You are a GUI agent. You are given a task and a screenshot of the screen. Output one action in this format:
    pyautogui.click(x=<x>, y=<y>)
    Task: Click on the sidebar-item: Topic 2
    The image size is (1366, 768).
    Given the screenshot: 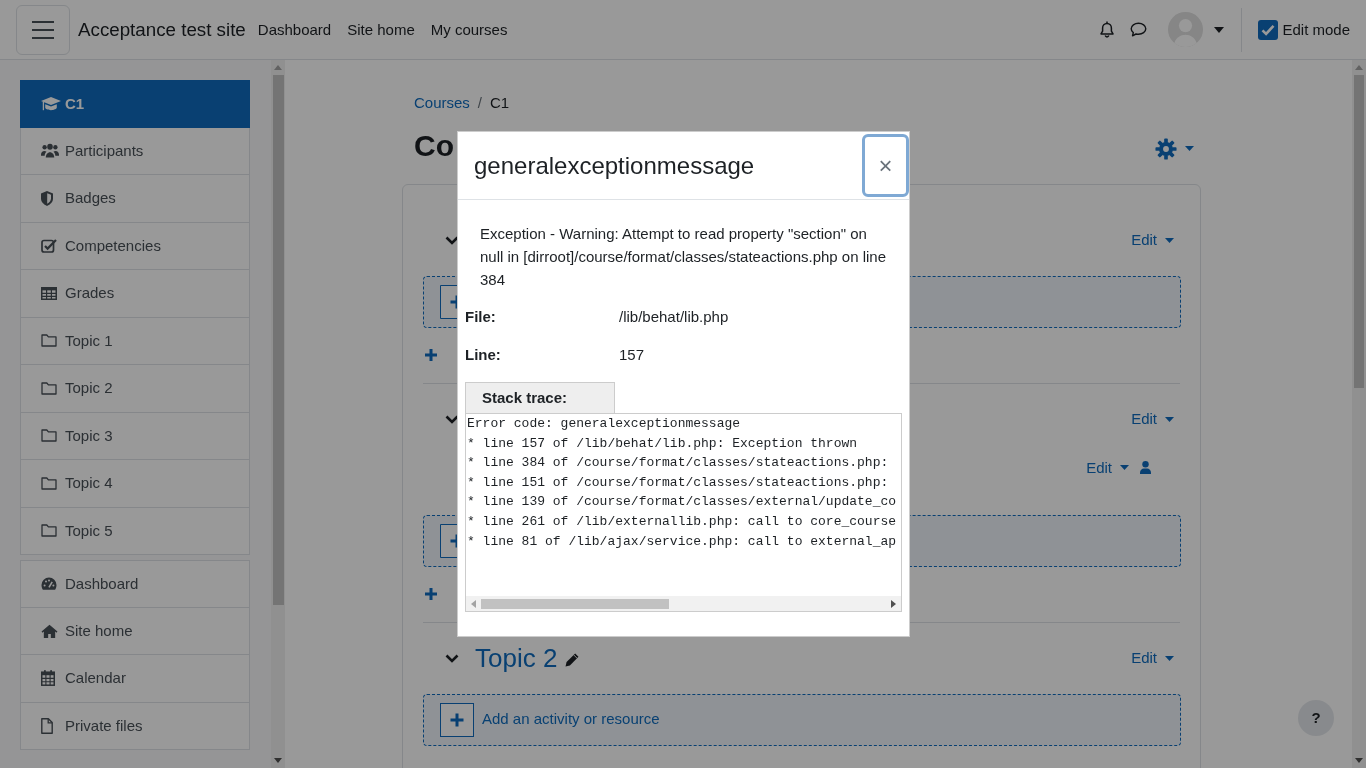 What is the action you would take?
    pyautogui.click(x=135, y=389)
    